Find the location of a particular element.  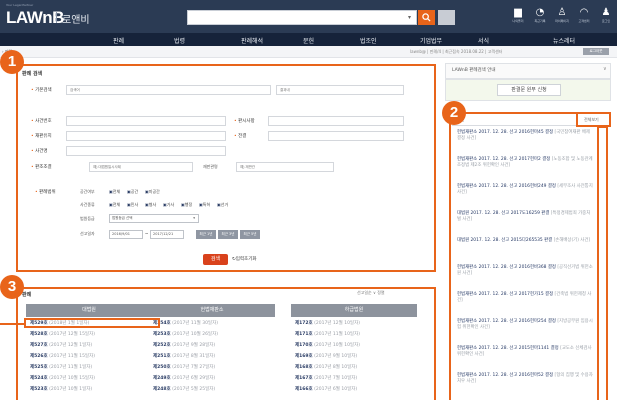

callout-badge-3: 3 is located at coordinates (12, 287).